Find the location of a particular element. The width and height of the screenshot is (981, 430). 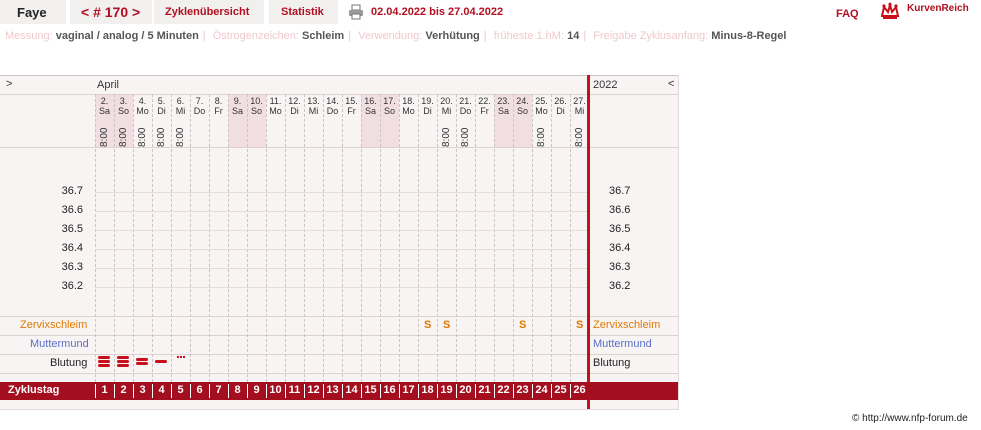

temp-tick-right: 36.5 is located at coordinates (620, 229).